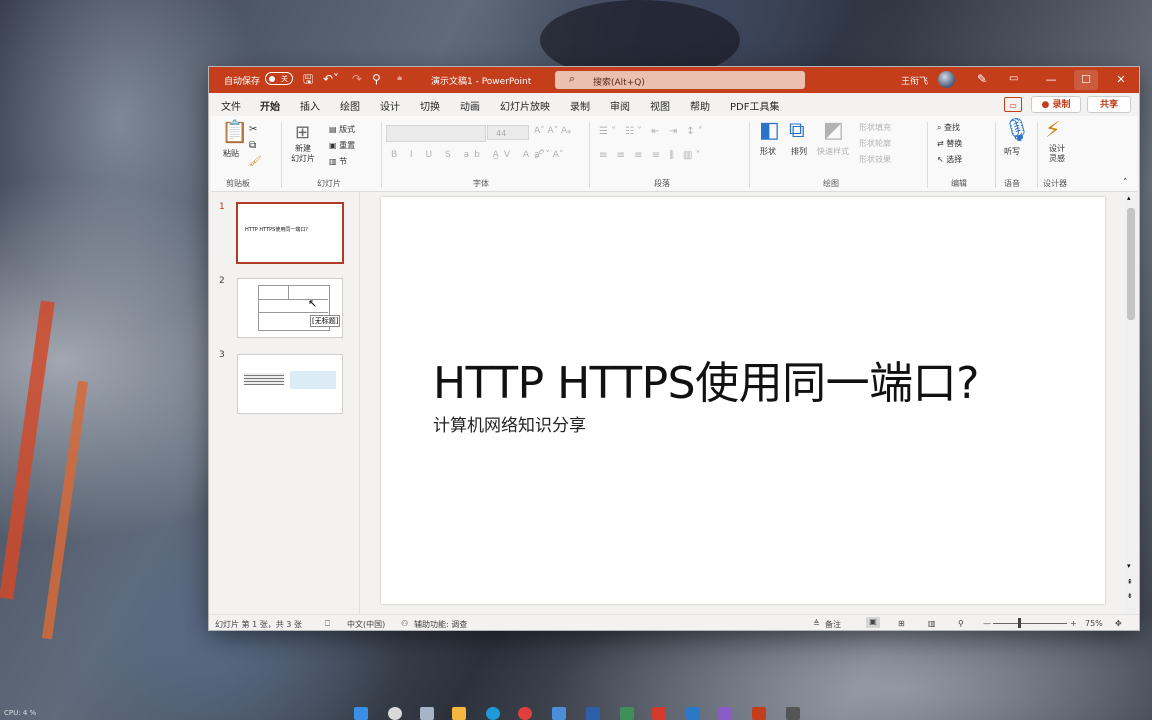 The image size is (1152, 720). I want to click on tab-file: 文件, so click(231, 105).